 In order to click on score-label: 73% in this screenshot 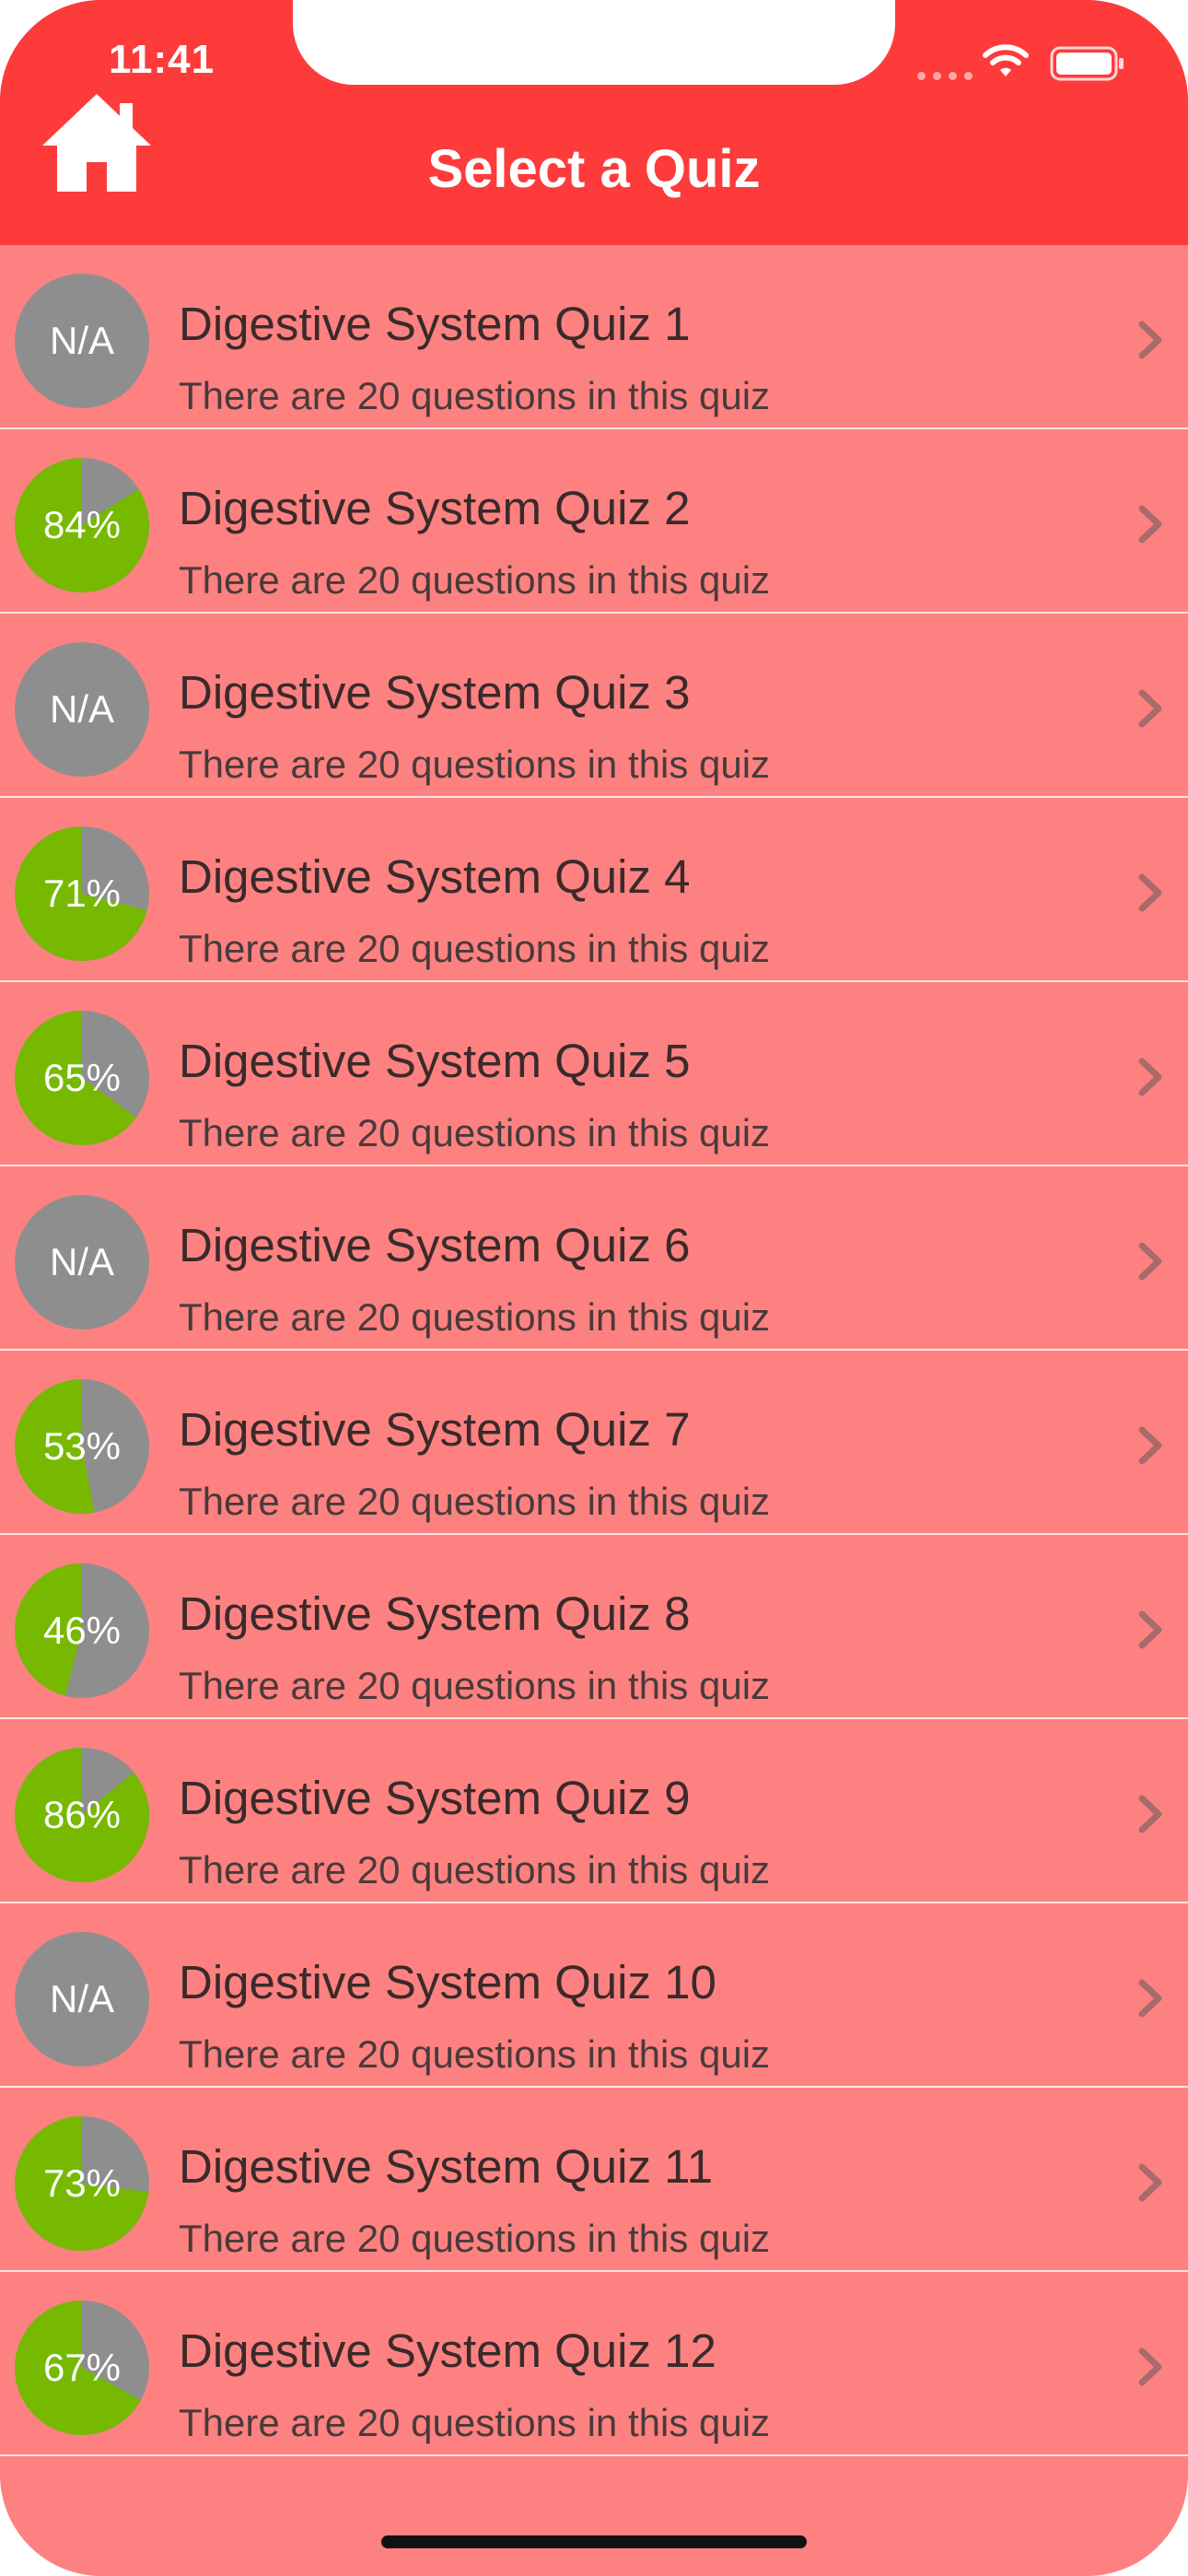, I will do `click(82, 2183)`.